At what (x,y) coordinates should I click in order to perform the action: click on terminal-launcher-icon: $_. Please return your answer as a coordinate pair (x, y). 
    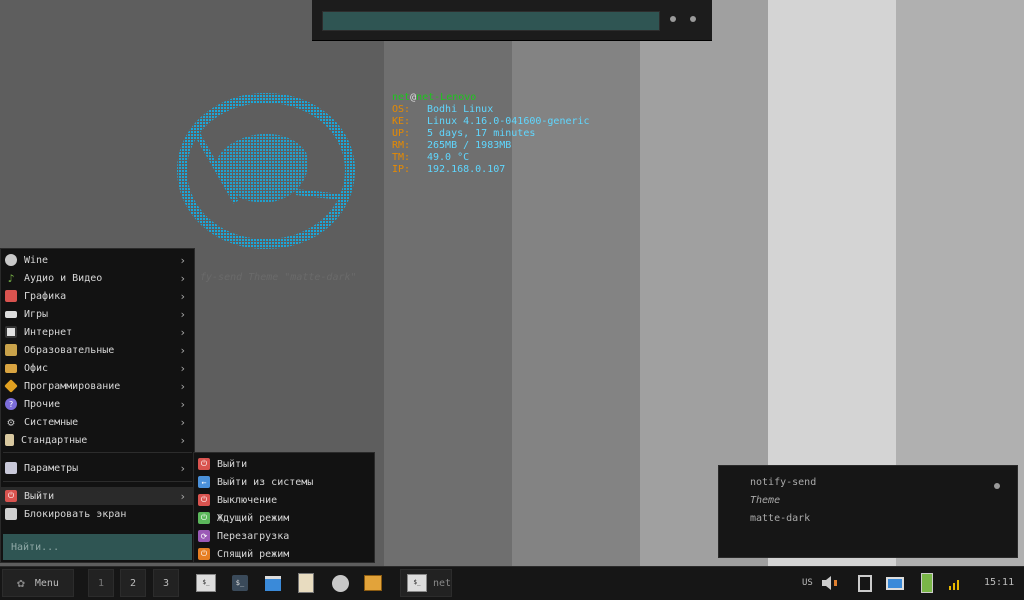
    Looking at the image, I should click on (206, 583).